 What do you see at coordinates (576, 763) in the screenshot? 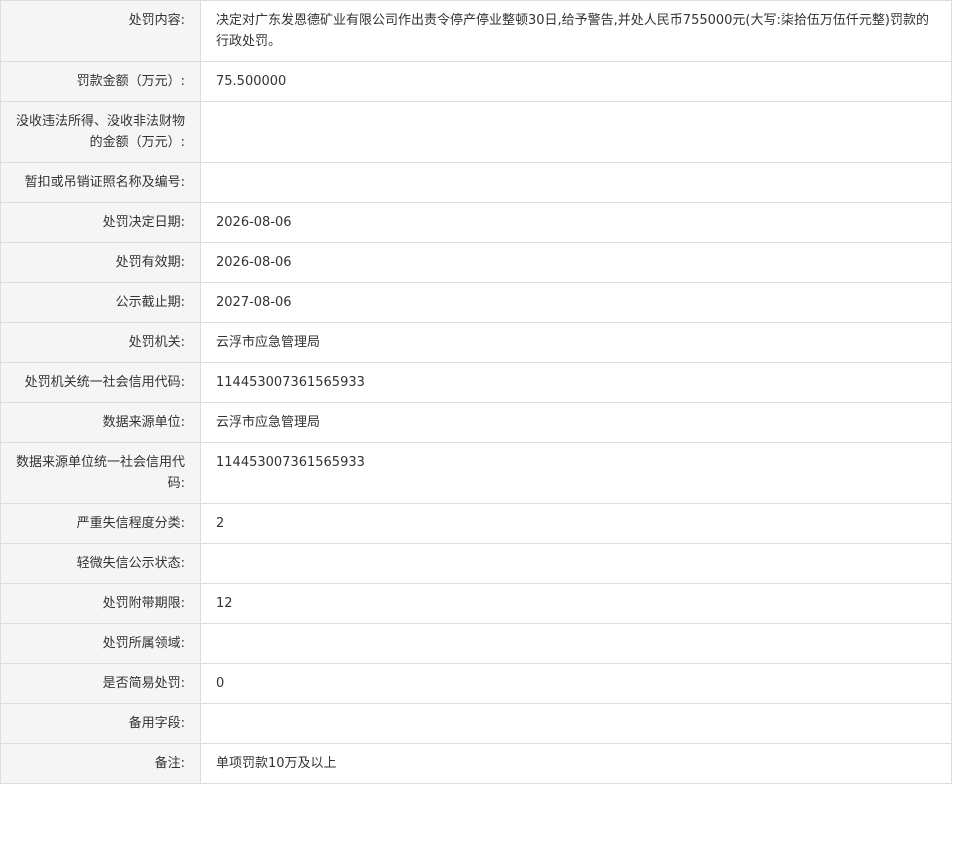
I see `row-value: 单项罚款10万及以上` at bounding box center [576, 763].